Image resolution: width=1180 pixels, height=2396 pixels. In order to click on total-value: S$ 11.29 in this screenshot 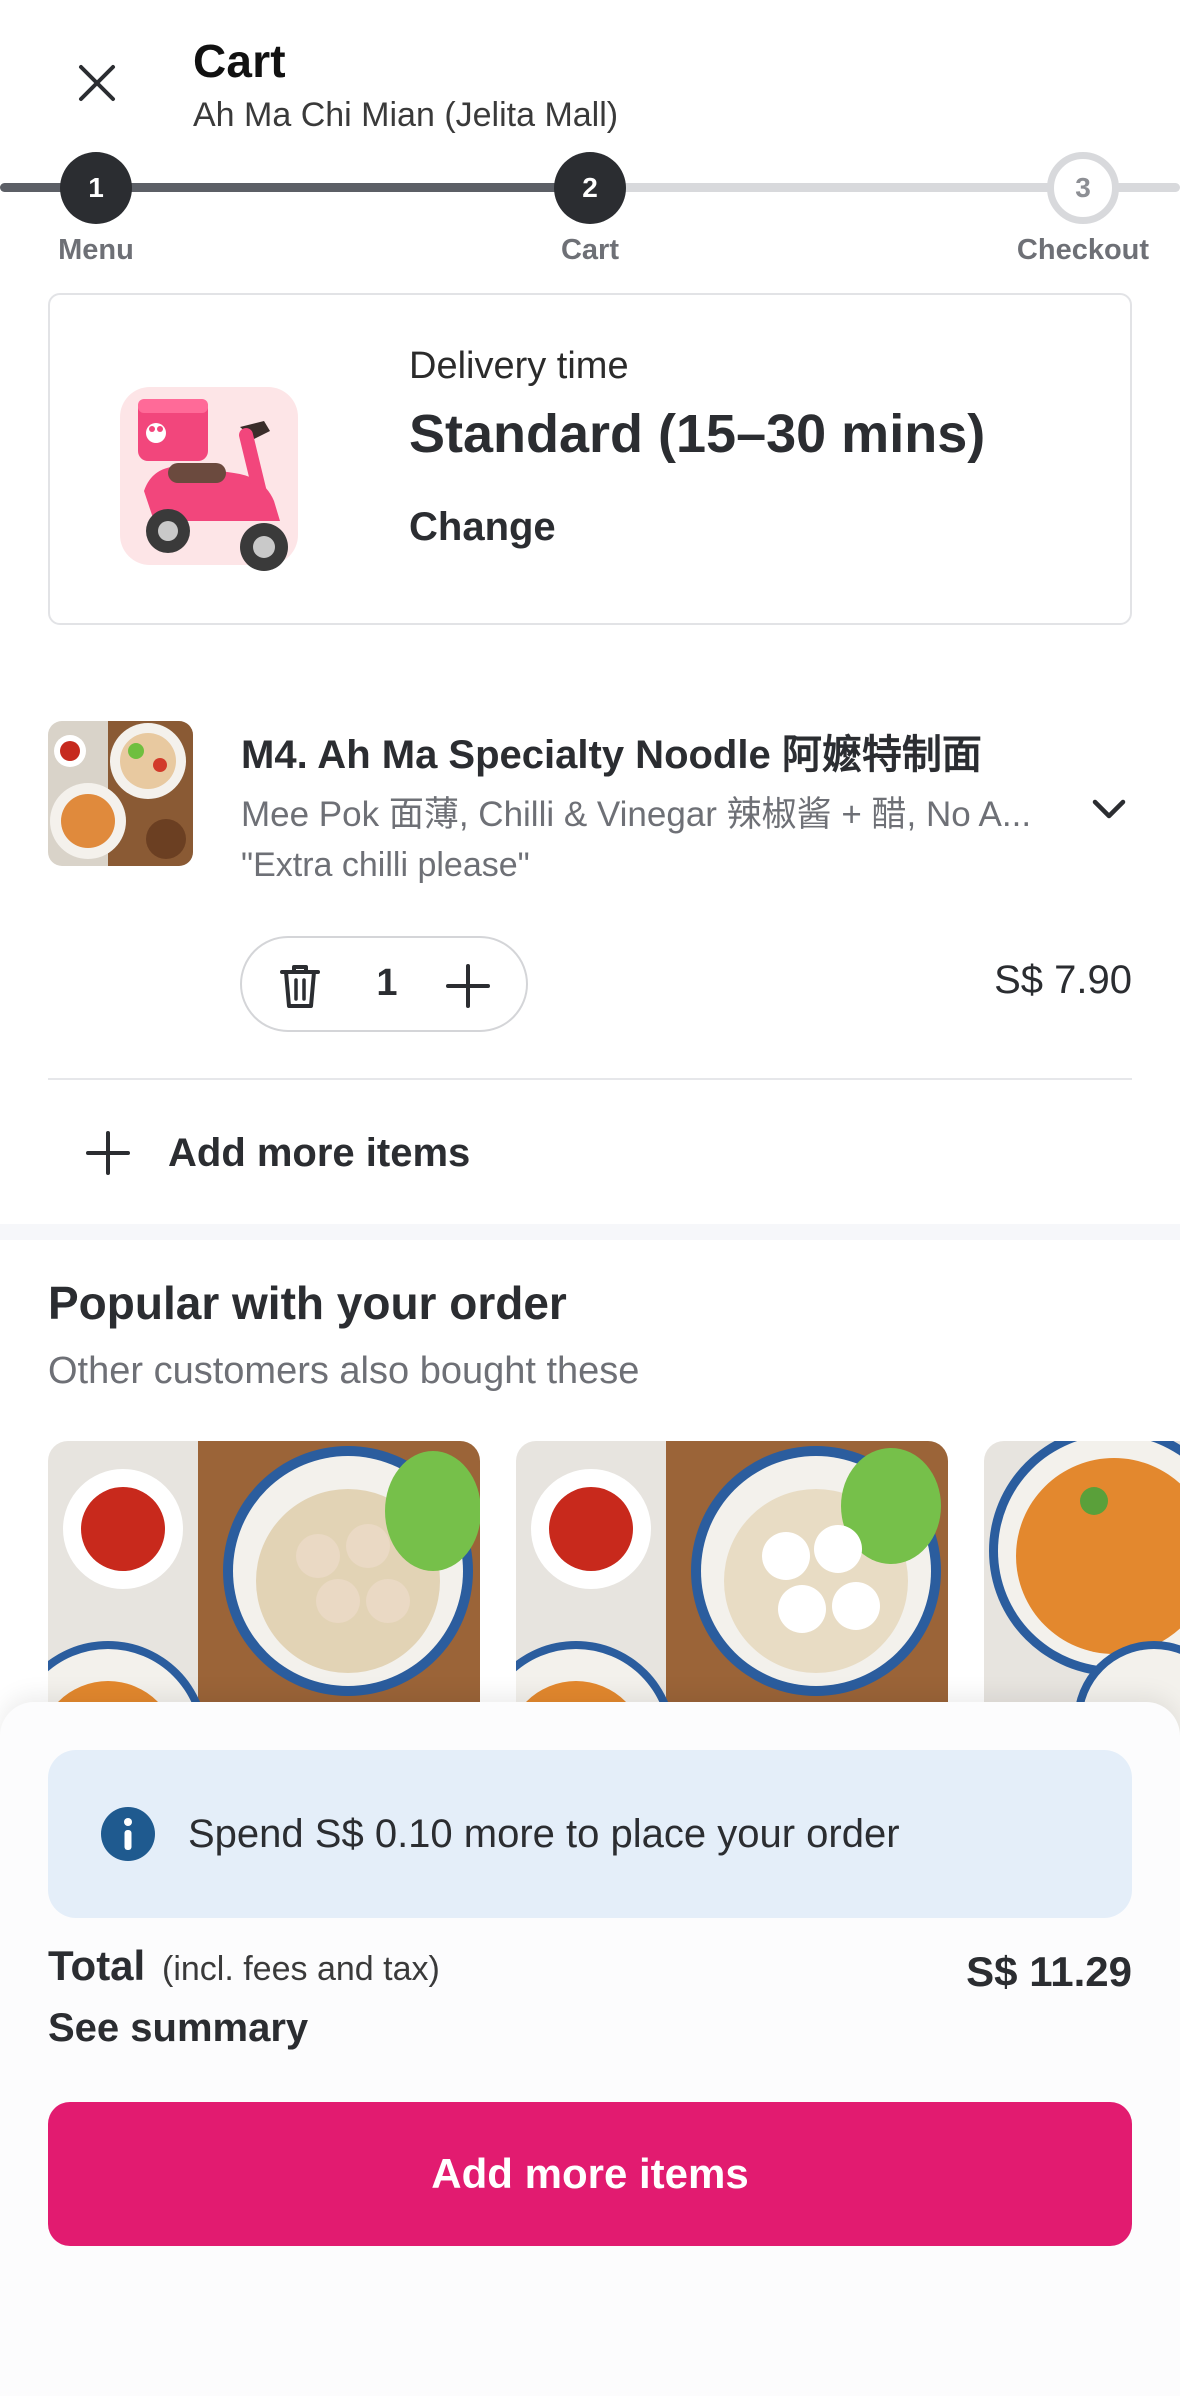, I will do `click(1049, 1971)`.